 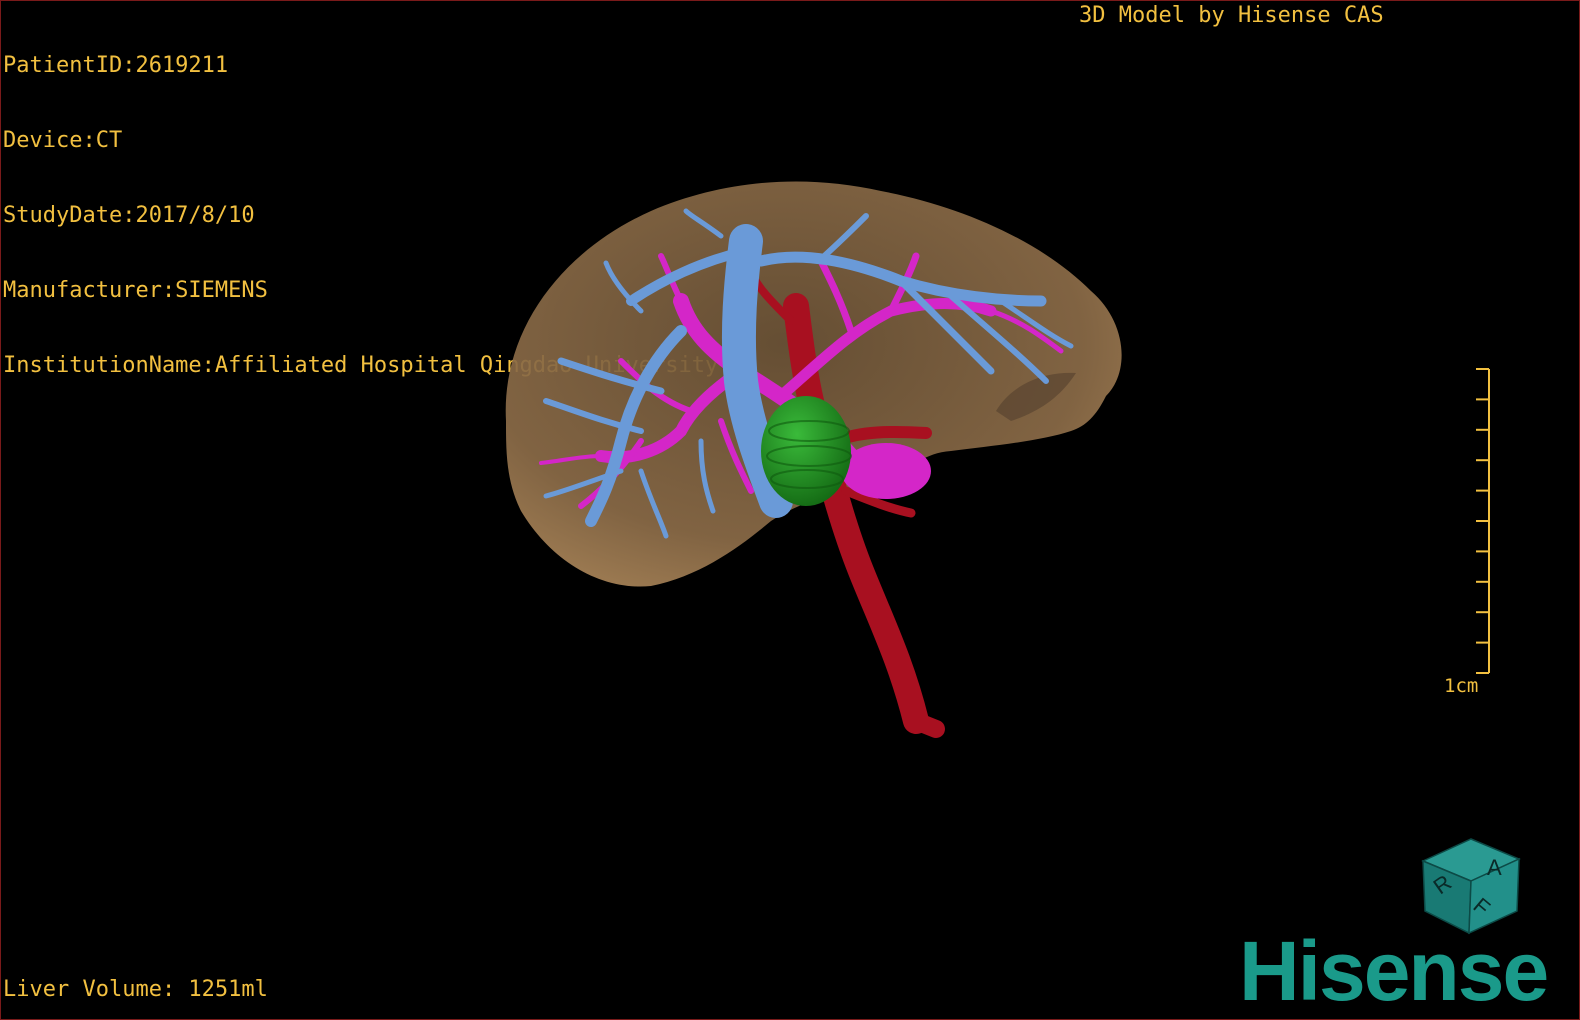 I want to click on orientation-face-top: A, so click(x=1494, y=867).